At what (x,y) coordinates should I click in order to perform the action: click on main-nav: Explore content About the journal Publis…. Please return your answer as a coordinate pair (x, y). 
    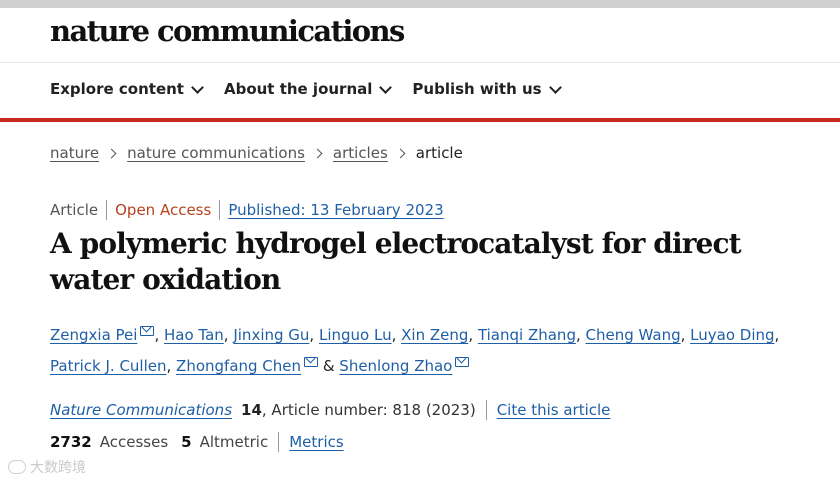
    Looking at the image, I should click on (306, 89).